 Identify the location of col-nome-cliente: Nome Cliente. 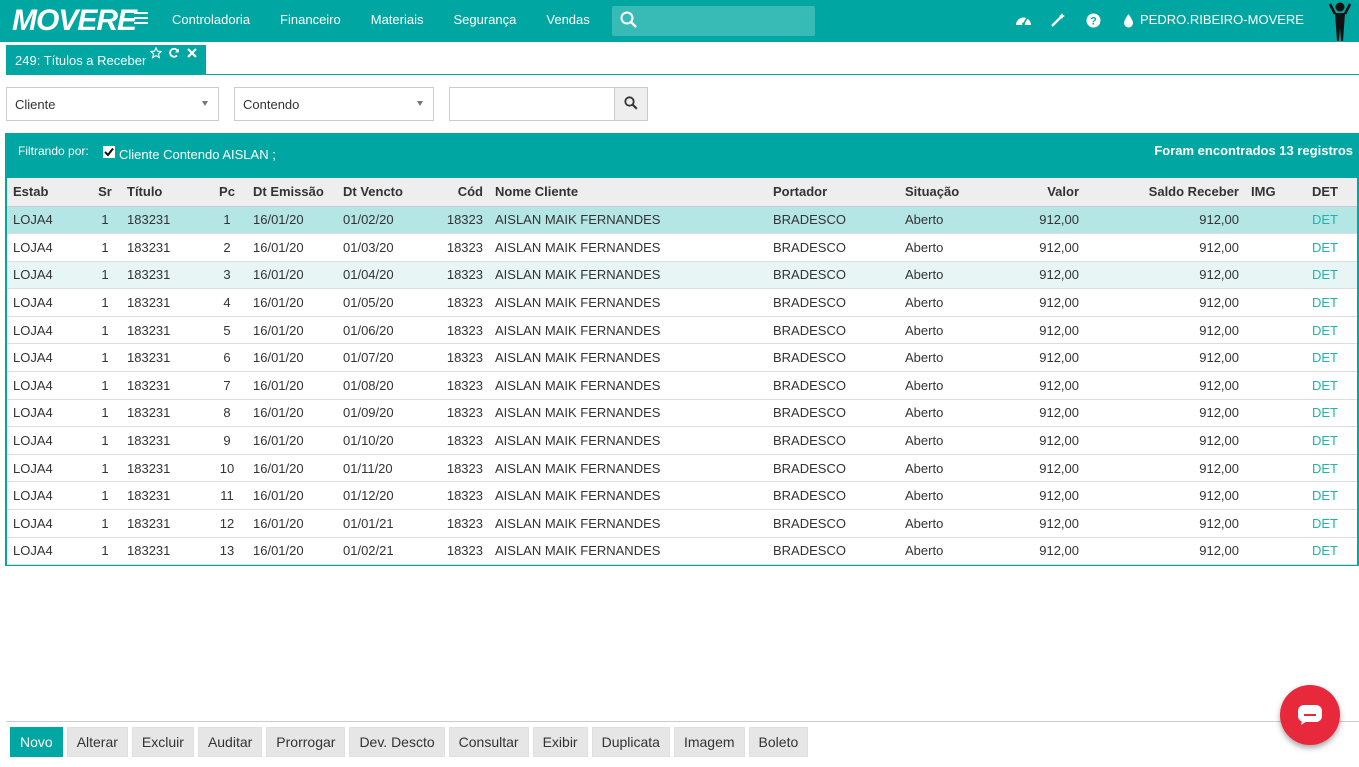
(628, 192).